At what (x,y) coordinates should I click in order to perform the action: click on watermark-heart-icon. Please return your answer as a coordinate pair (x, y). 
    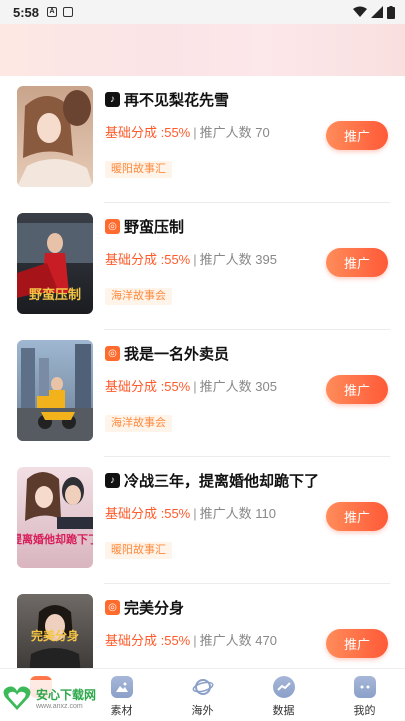
    Looking at the image, I should click on (17, 698).